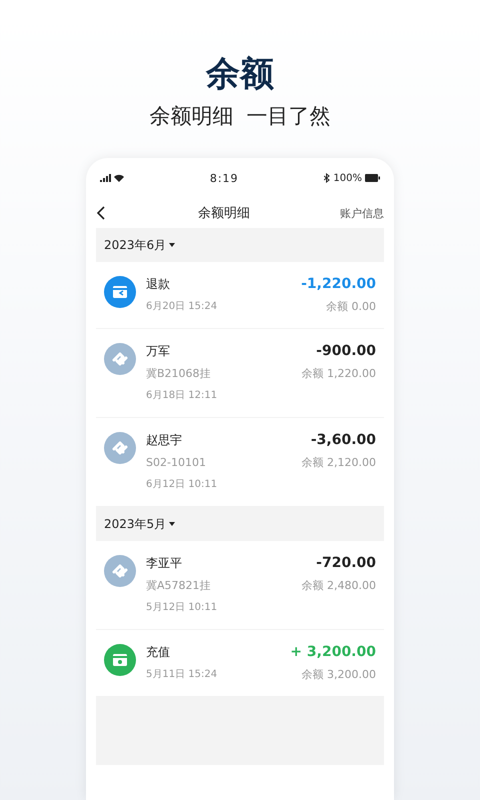 This screenshot has height=800, width=480. What do you see at coordinates (182, 675) in the screenshot?
I see `transaction-time: 5月11日 15:24` at bounding box center [182, 675].